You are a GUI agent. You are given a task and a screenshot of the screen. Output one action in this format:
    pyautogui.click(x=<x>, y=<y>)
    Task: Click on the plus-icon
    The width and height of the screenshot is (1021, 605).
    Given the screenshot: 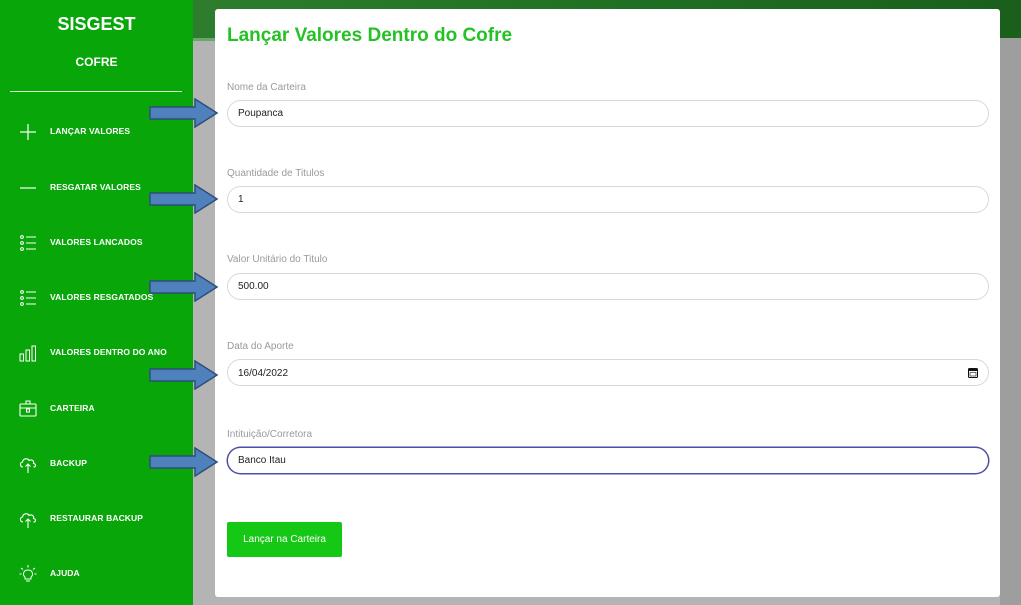 What is the action you would take?
    pyautogui.click(x=28, y=132)
    